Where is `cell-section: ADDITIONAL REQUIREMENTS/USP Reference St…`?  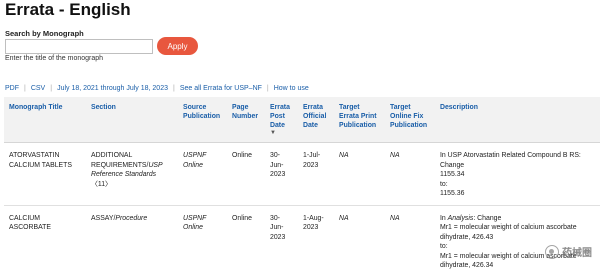 cell-section: ADDITIONAL REQUIREMENTS/USP Reference St… is located at coordinates (132, 174).